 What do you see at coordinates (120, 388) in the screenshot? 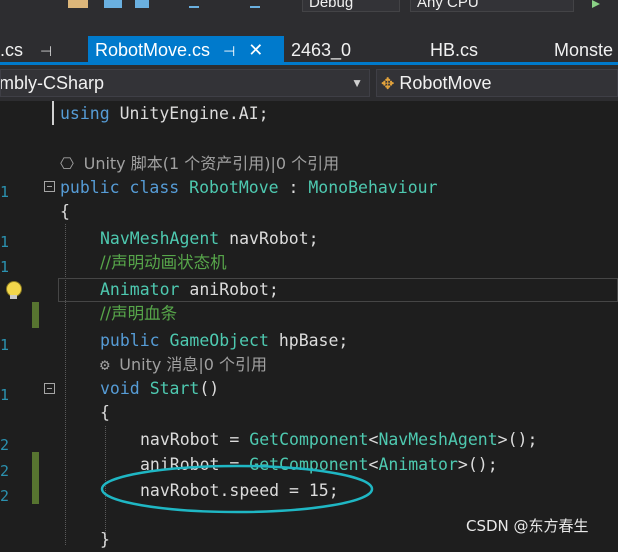
I see `keyword-void: void` at bounding box center [120, 388].